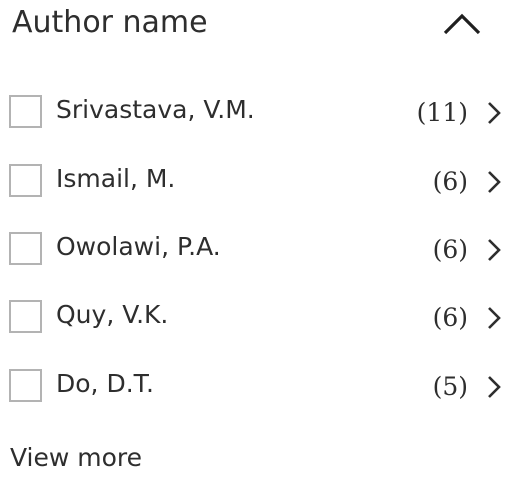 The width and height of the screenshot is (506, 493). Describe the element at coordinates (450, 386) in the screenshot. I see `author-result-count: (5)` at that location.